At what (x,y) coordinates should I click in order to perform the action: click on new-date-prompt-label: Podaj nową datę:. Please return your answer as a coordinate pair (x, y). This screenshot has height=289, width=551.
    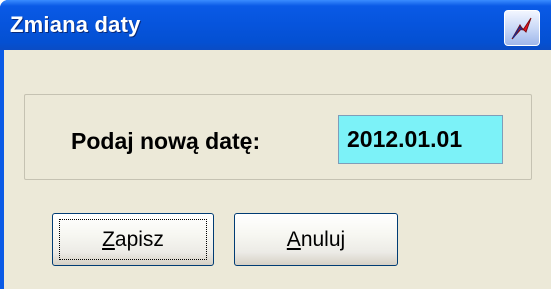
    Looking at the image, I should click on (166, 141).